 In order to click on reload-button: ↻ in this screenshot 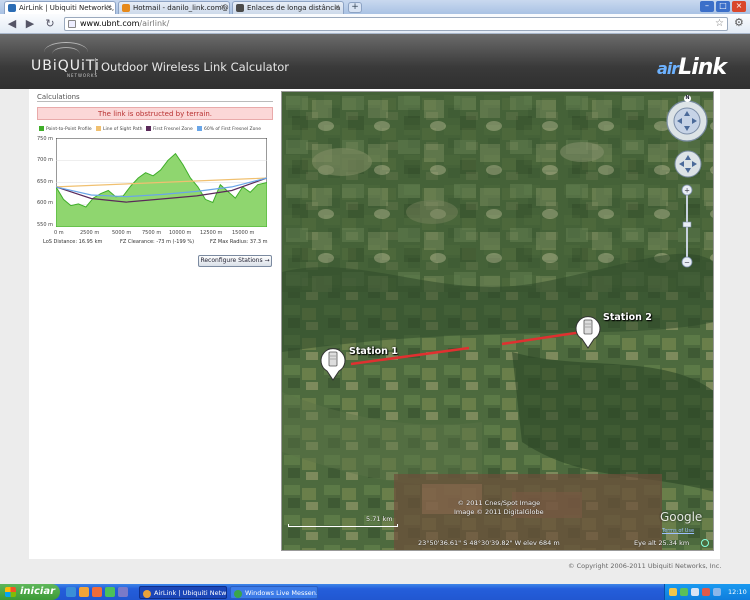, I will do `click(50, 24)`.